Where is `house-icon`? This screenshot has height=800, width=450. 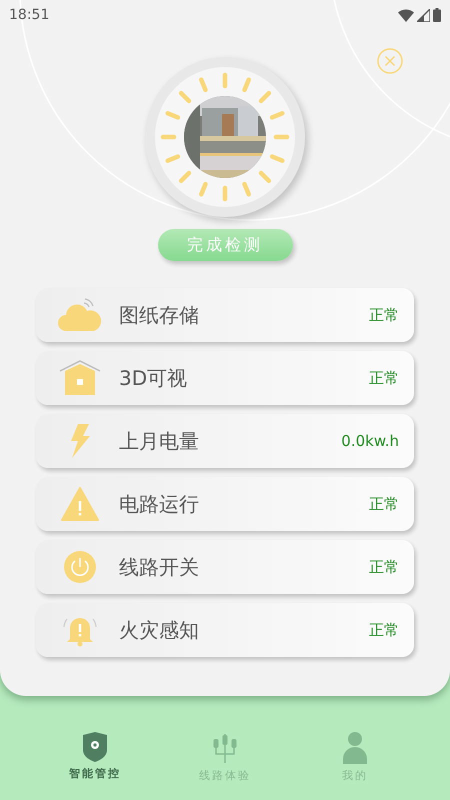
house-icon is located at coordinates (80, 378).